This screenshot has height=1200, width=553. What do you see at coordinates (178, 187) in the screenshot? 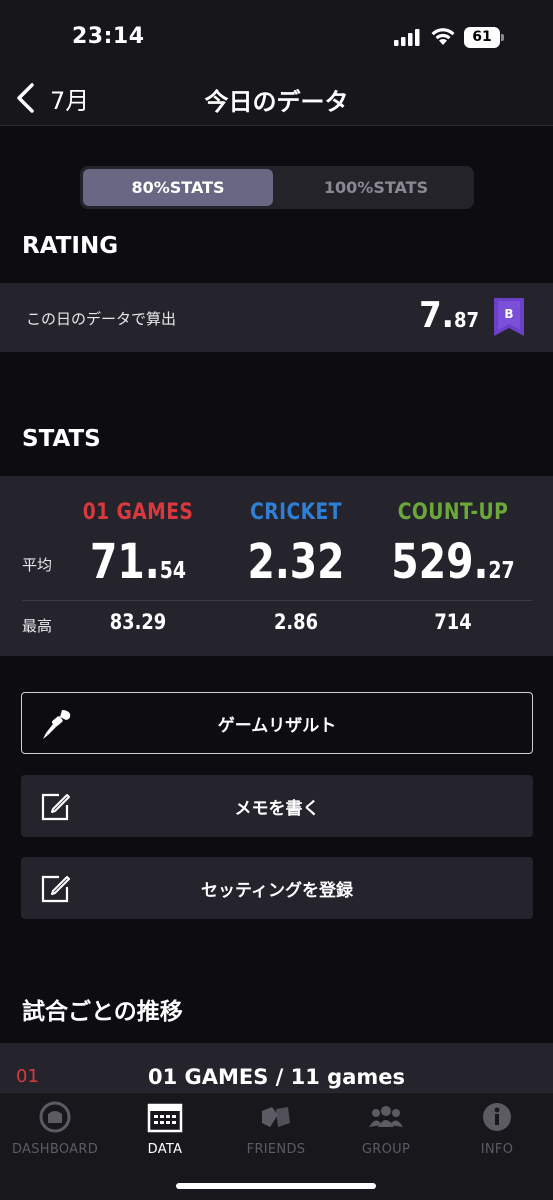
I see `segment-80-stats: 80%STATS` at bounding box center [178, 187].